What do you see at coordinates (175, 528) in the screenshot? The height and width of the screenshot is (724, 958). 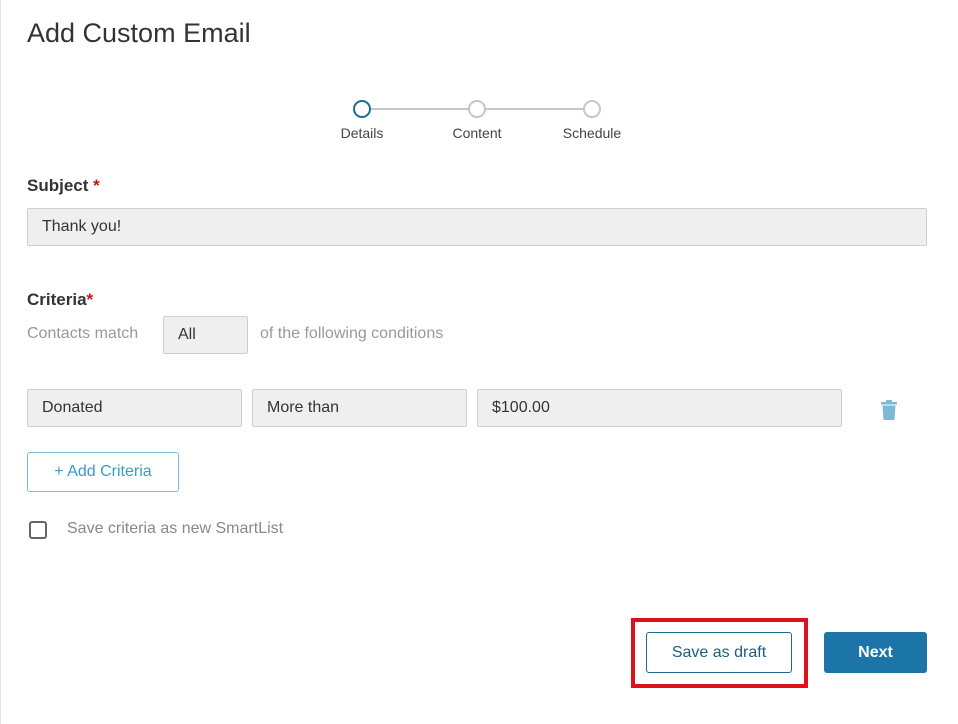 I see `save-smartlist-label: Save criteria as new SmartList` at bounding box center [175, 528].